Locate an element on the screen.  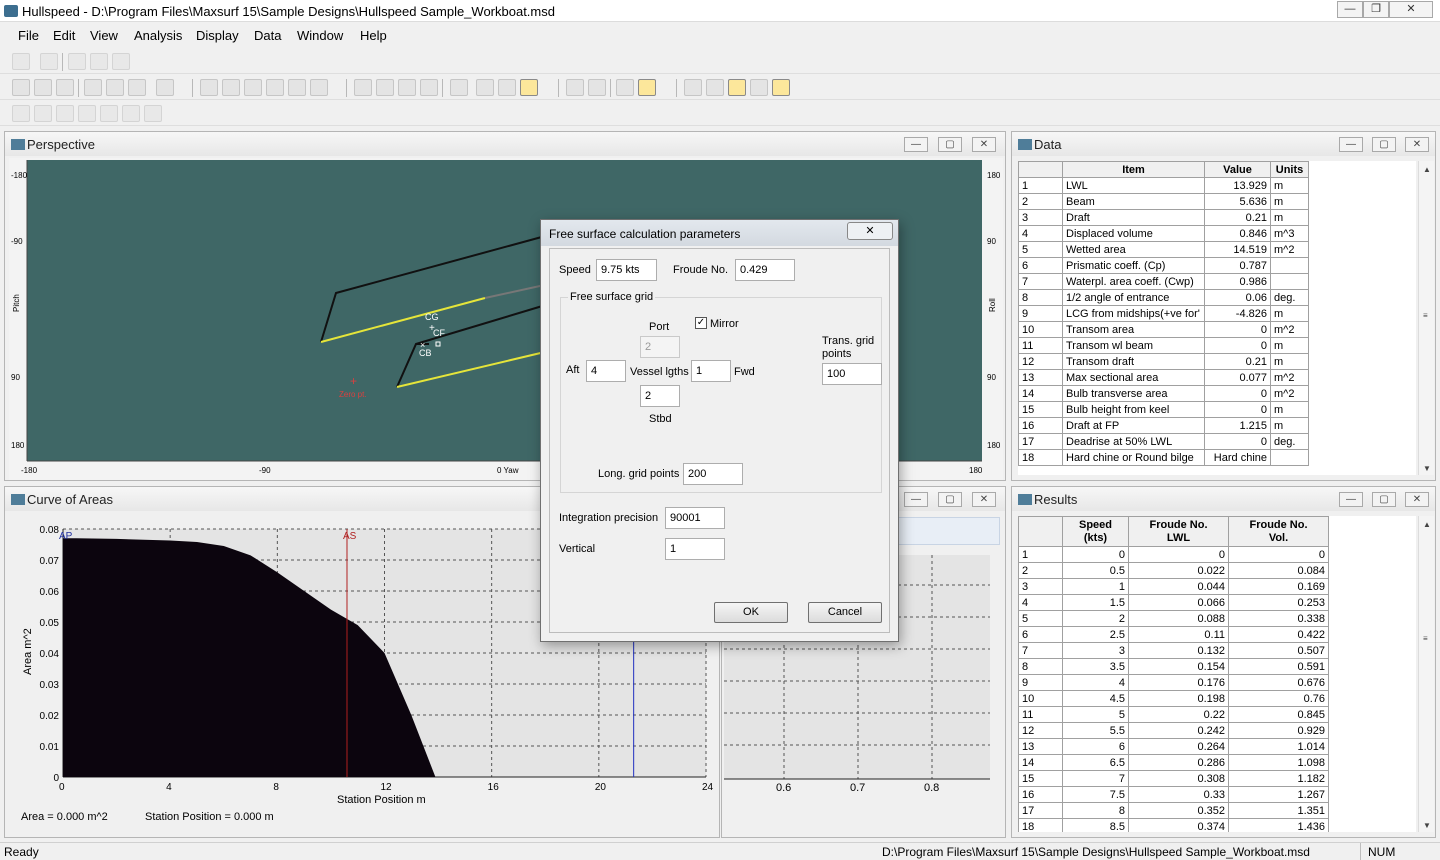
speed-cell: 1.5 is located at coordinates (1095, 602).